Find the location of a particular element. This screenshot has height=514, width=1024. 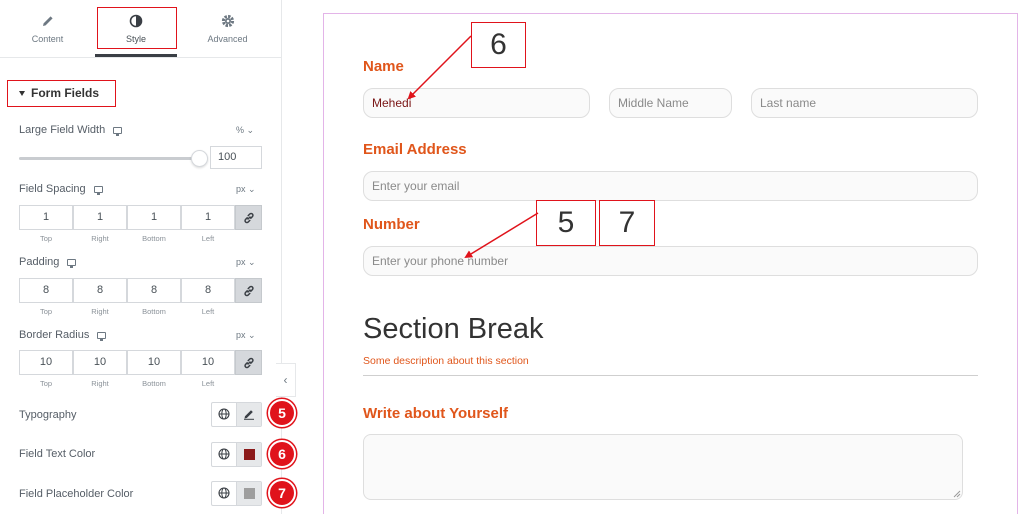

padding-dimensions: 8 8 8 8 Top Right Bottom Left is located at coordinates (140, 297).